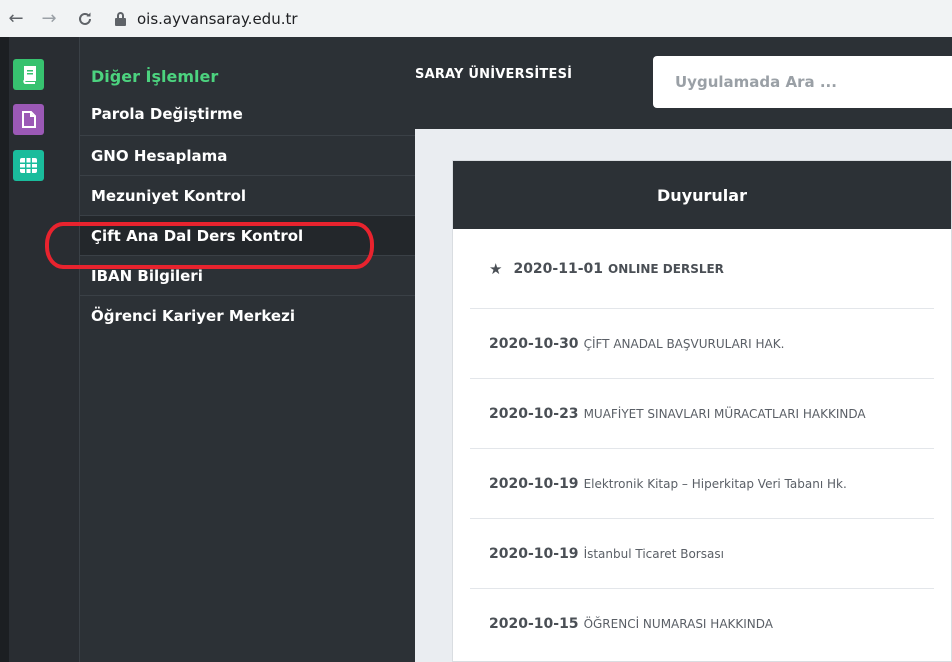  I want to click on announcement-item: 2020-10-30 ÇİFT ANADAL BAŞVURULARI HAK., so click(702, 344).